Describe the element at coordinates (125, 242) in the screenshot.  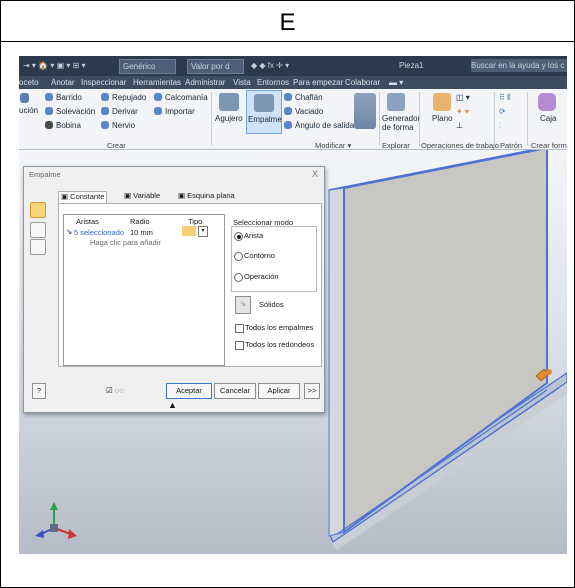
I see `add-row-hint: Haga clic para añadir` at that location.